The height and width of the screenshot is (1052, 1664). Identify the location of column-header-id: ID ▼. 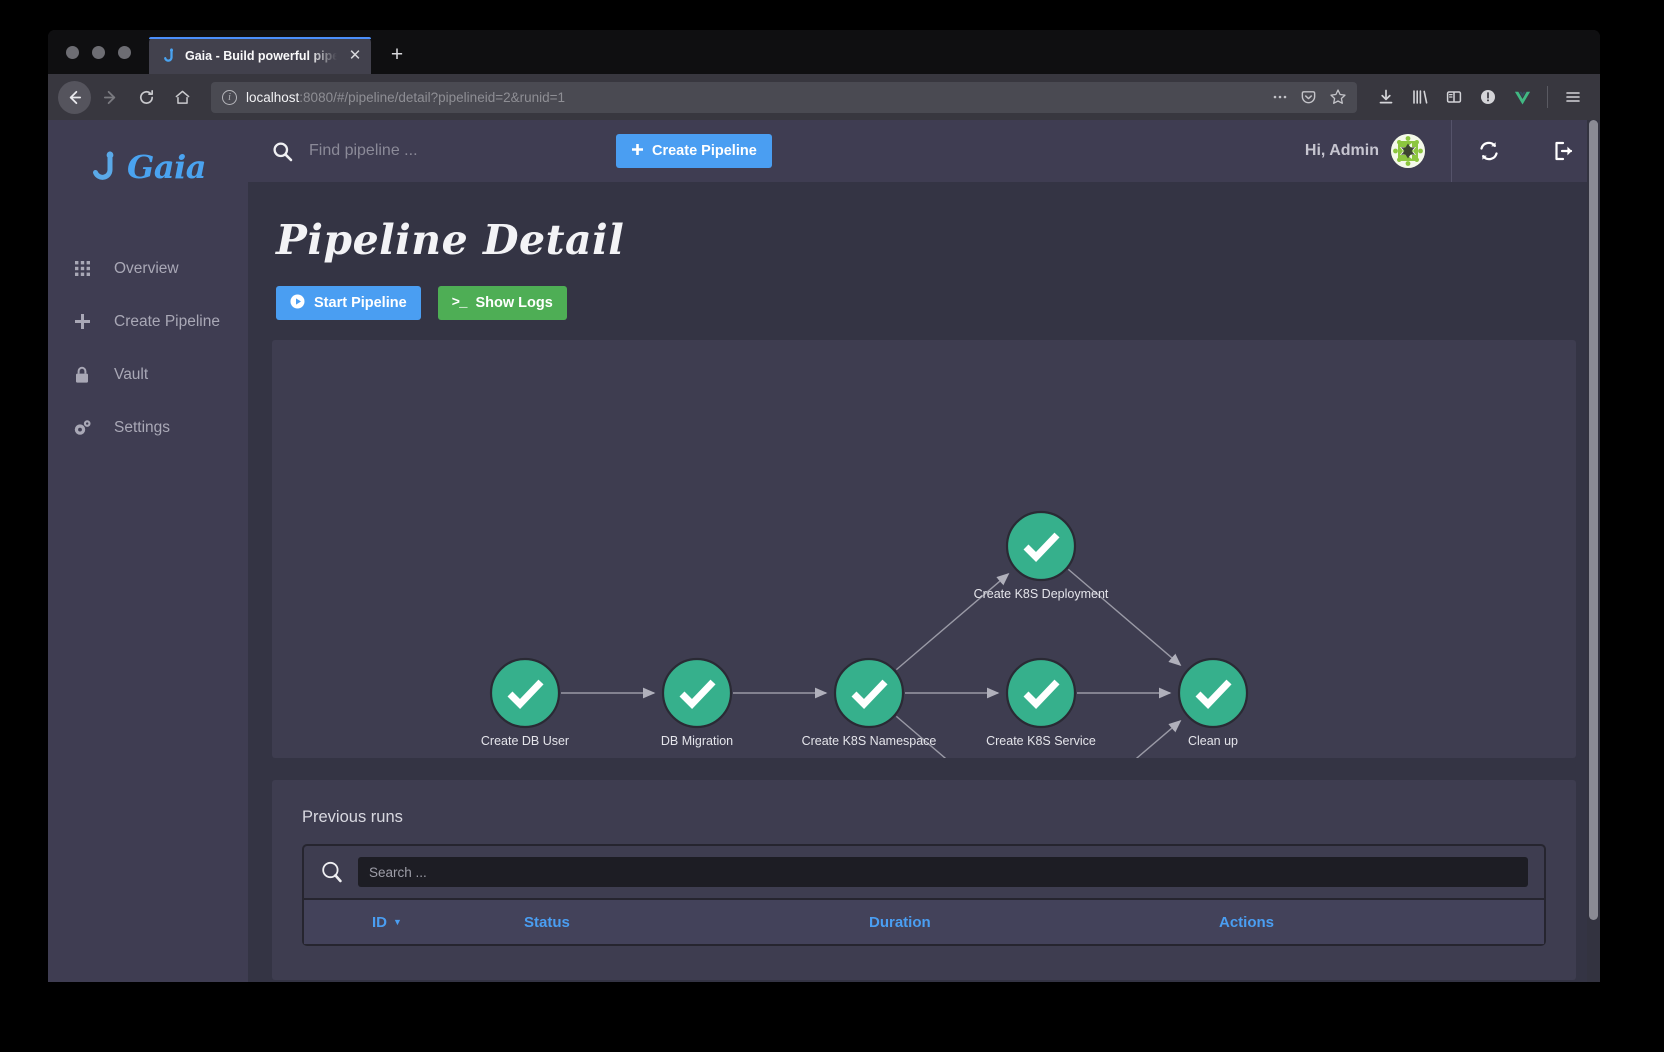
(414, 922).